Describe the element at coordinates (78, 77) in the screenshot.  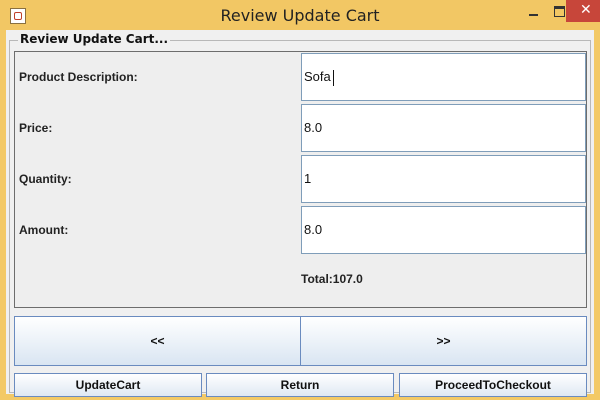
I see `product-description-label: Product Description:` at that location.